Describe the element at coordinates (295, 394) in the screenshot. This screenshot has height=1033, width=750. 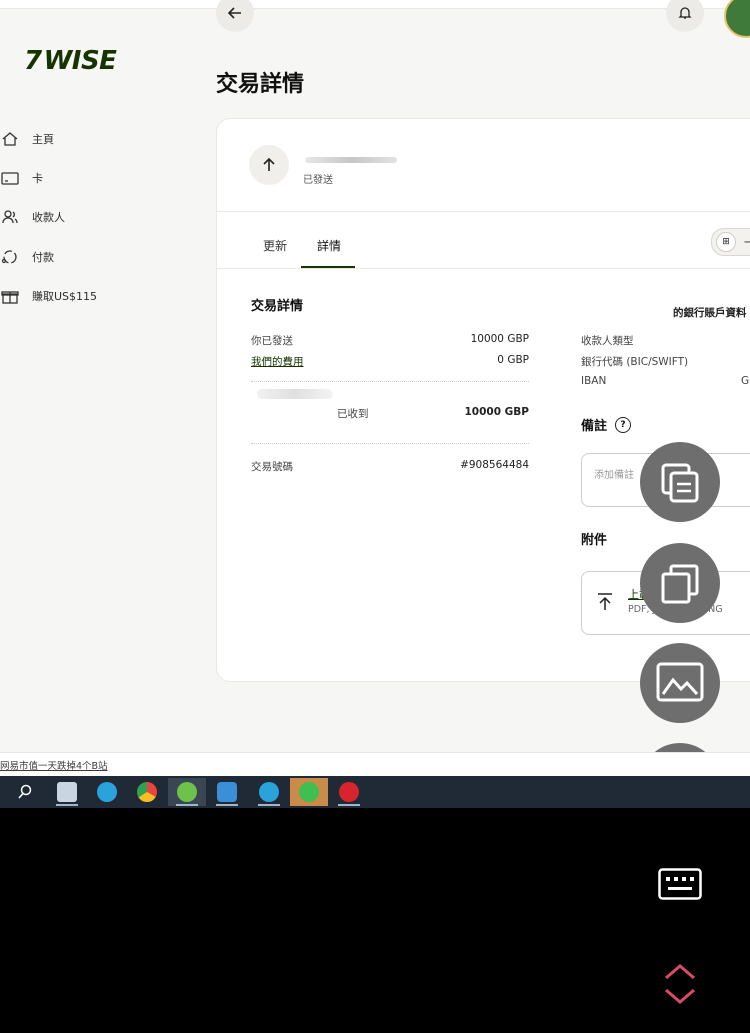
I see `redacted-name` at that location.